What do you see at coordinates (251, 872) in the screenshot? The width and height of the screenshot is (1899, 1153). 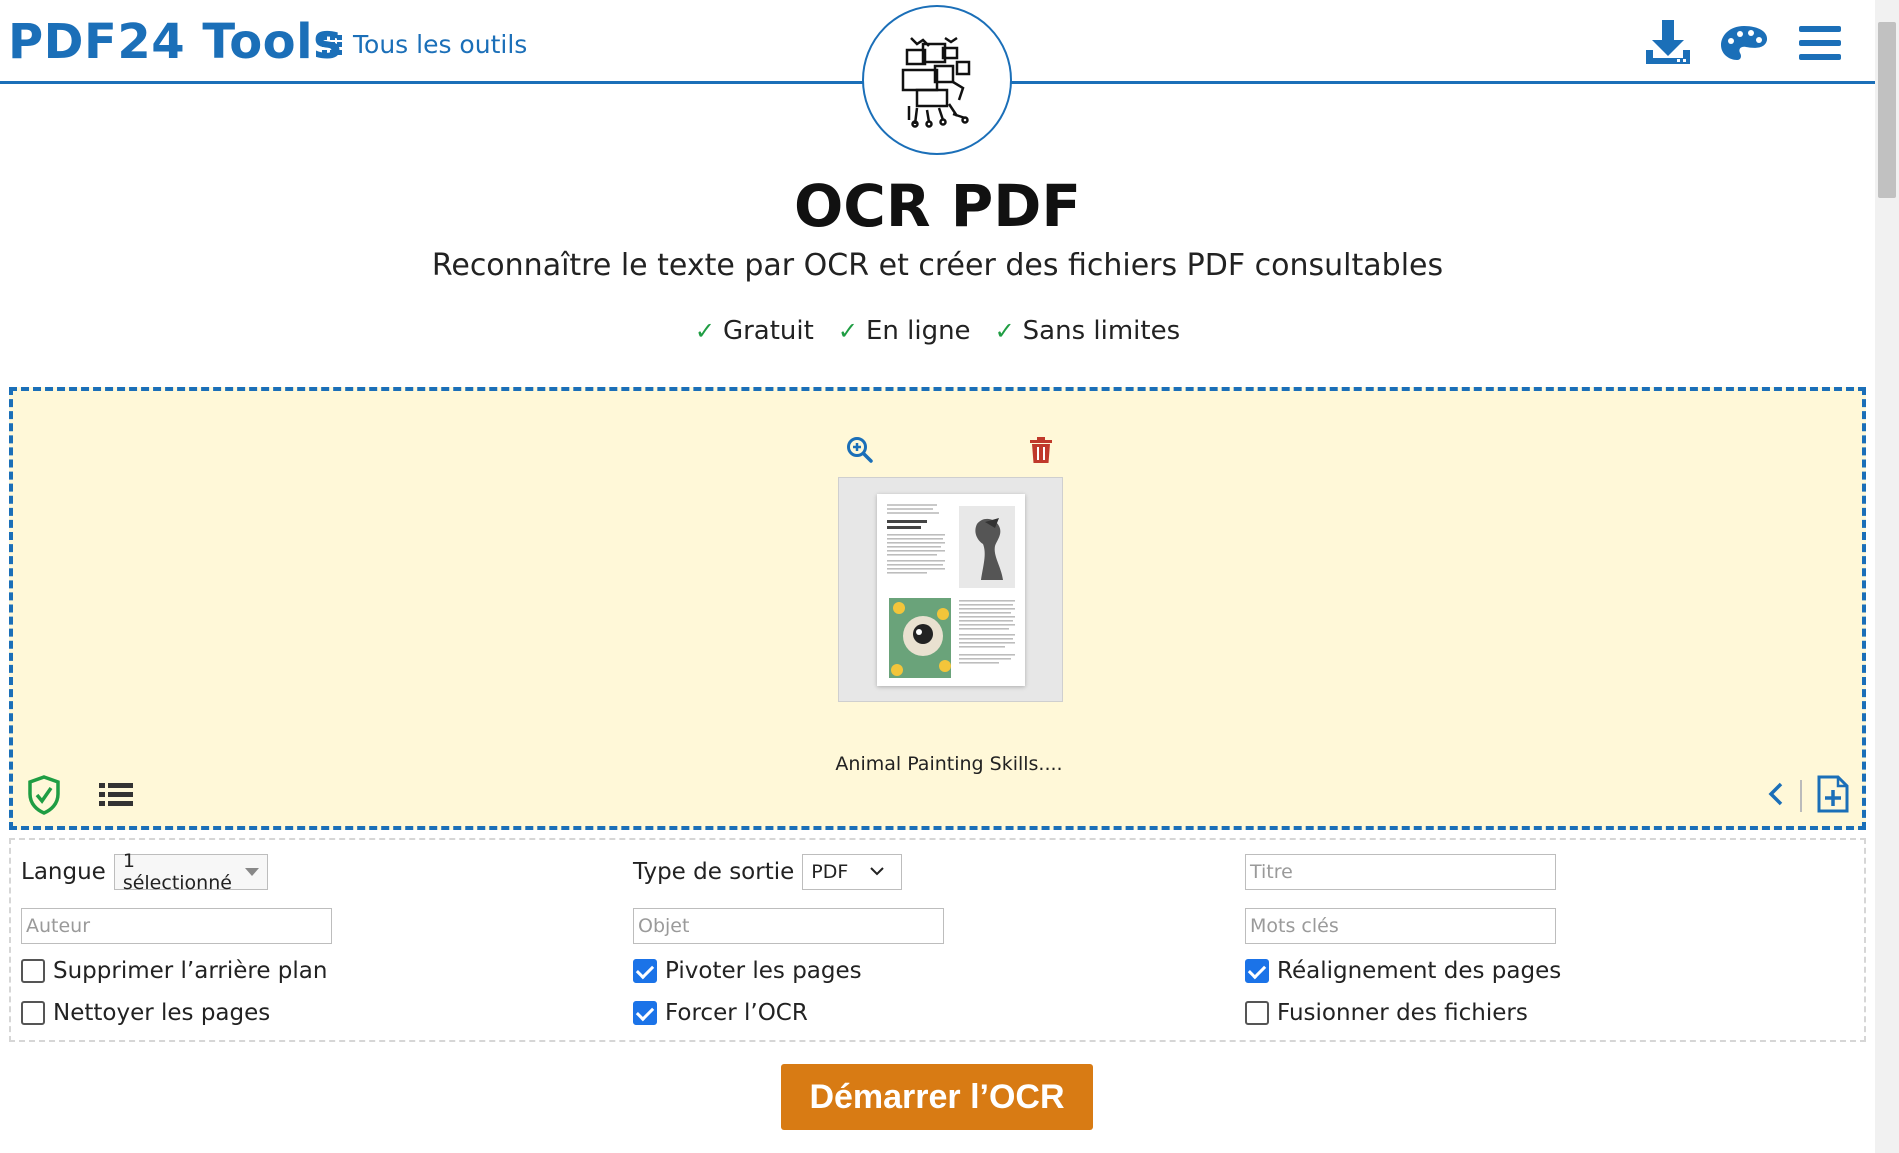 I see `dropdown-triangle-icon` at bounding box center [251, 872].